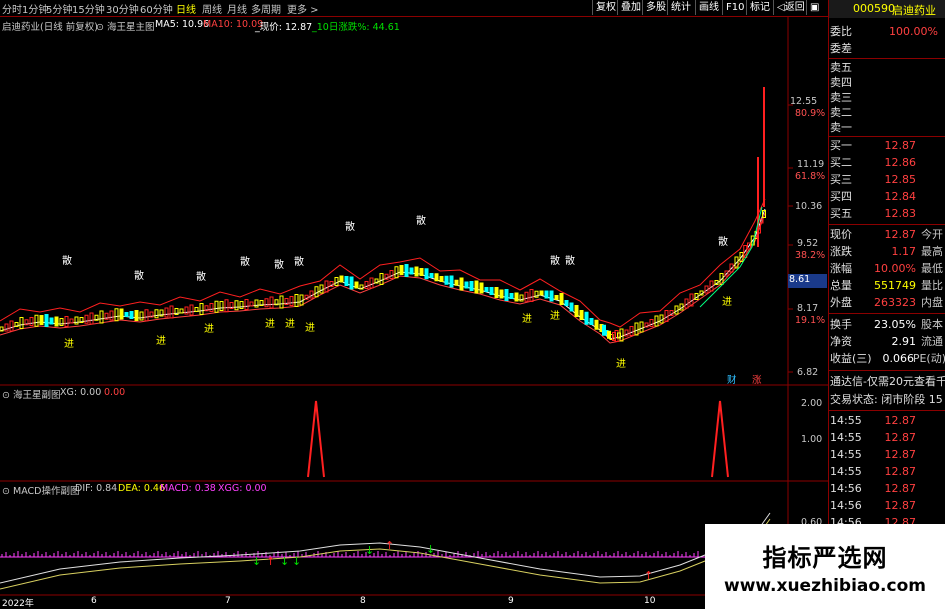 The image size is (945, 609). I want to click on stat-value: 551749, so click(895, 285).